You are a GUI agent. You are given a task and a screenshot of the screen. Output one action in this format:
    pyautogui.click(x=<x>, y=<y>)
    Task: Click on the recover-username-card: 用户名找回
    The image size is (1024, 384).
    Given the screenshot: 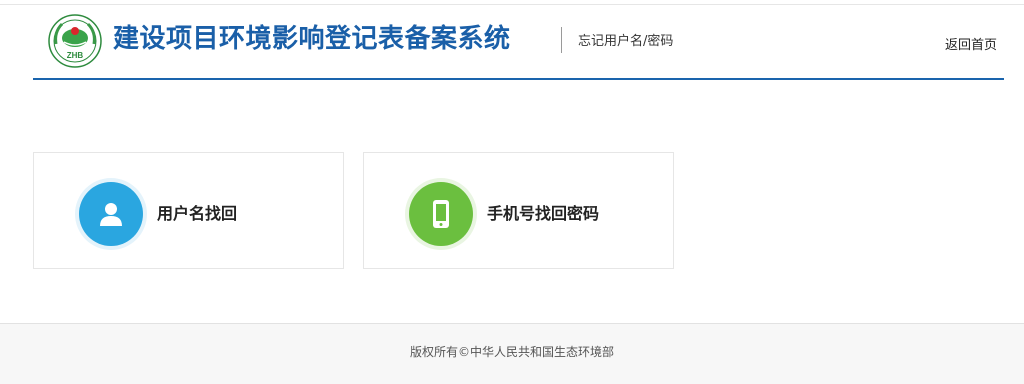 What is the action you would take?
    pyautogui.click(x=188, y=210)
    